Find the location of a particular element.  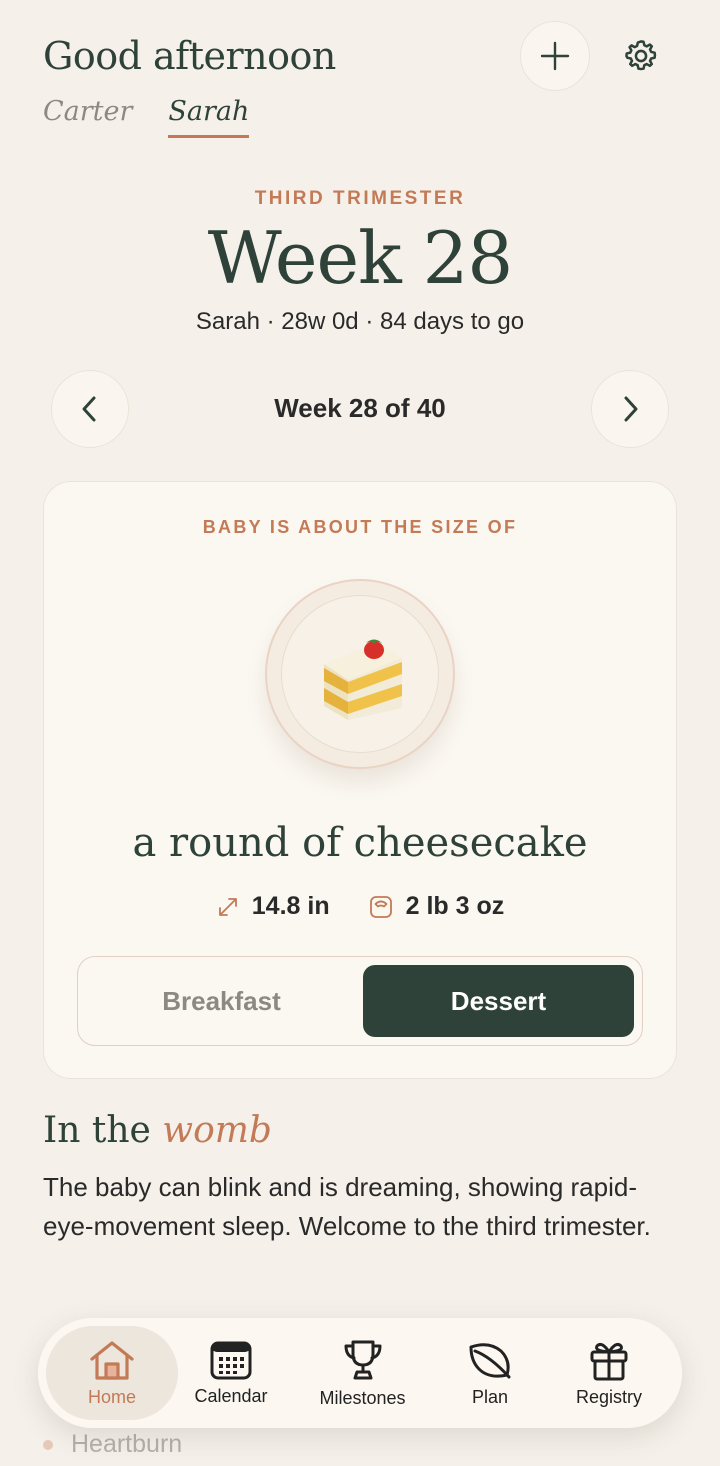

pregnancy-progress-text: Sarah · 28w 0d · 84 days to go is located at coordinates (360, 321).